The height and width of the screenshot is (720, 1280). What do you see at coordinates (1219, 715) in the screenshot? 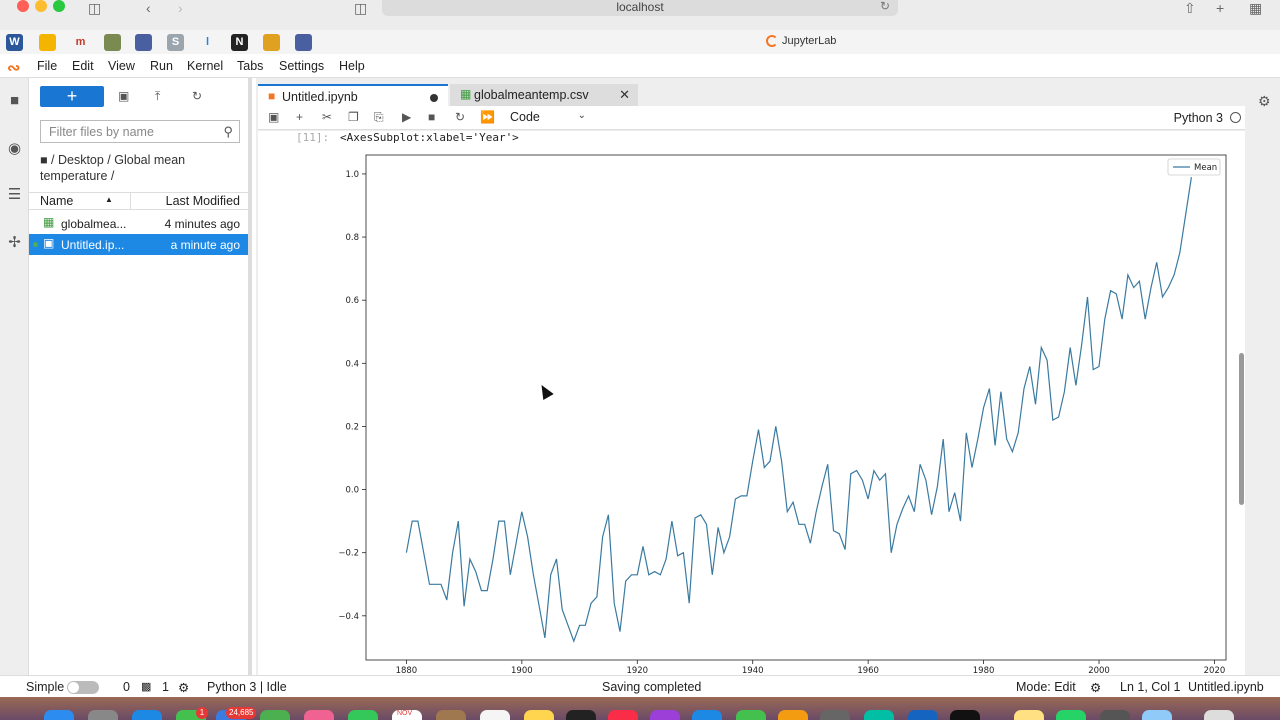
I see `trash-icon` at bounding box center [1219, 715].